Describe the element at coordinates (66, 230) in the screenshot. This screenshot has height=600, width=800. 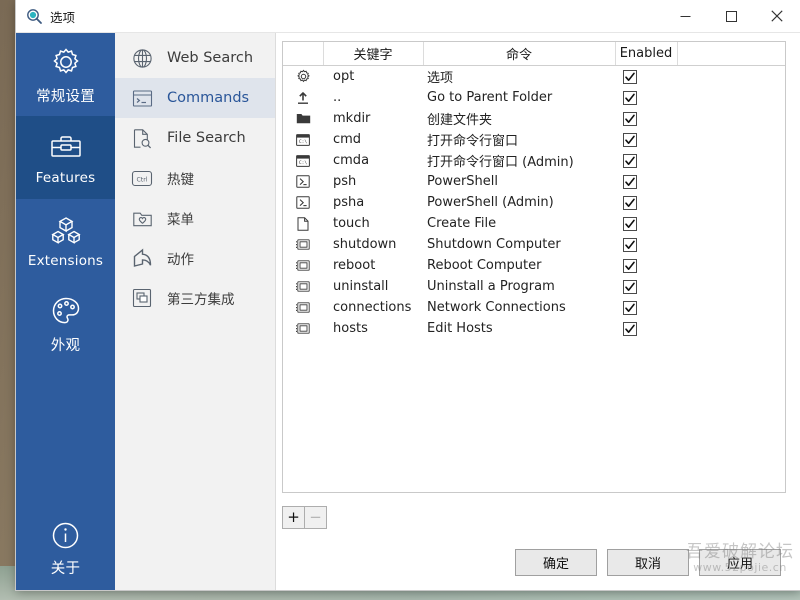
I see `blocks-icon` at that location.